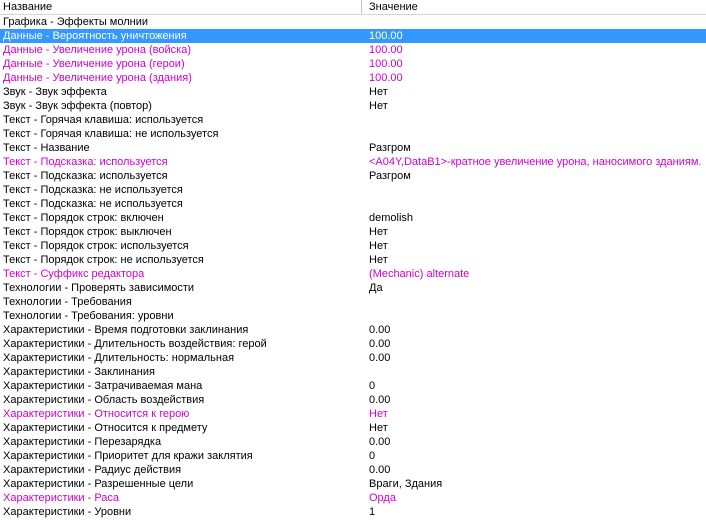 This screenshot has height=524, width=706. What do you see at coordinates (98, 484) in the screenshot?
I see `property-name: Характеристики - Разрешенные цели` at bounding box center [98, 484].